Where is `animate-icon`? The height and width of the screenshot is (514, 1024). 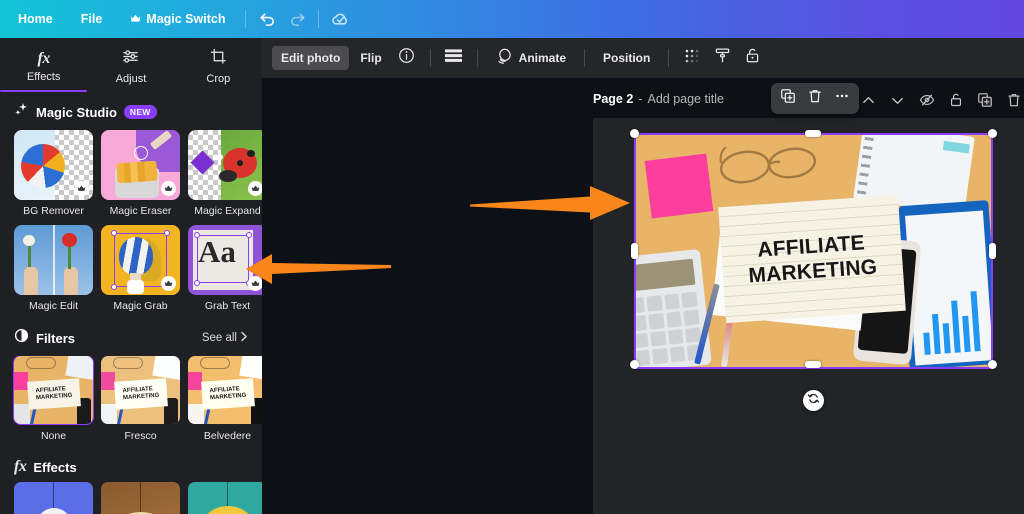 animate-icon is located at coordinates (504, 58).